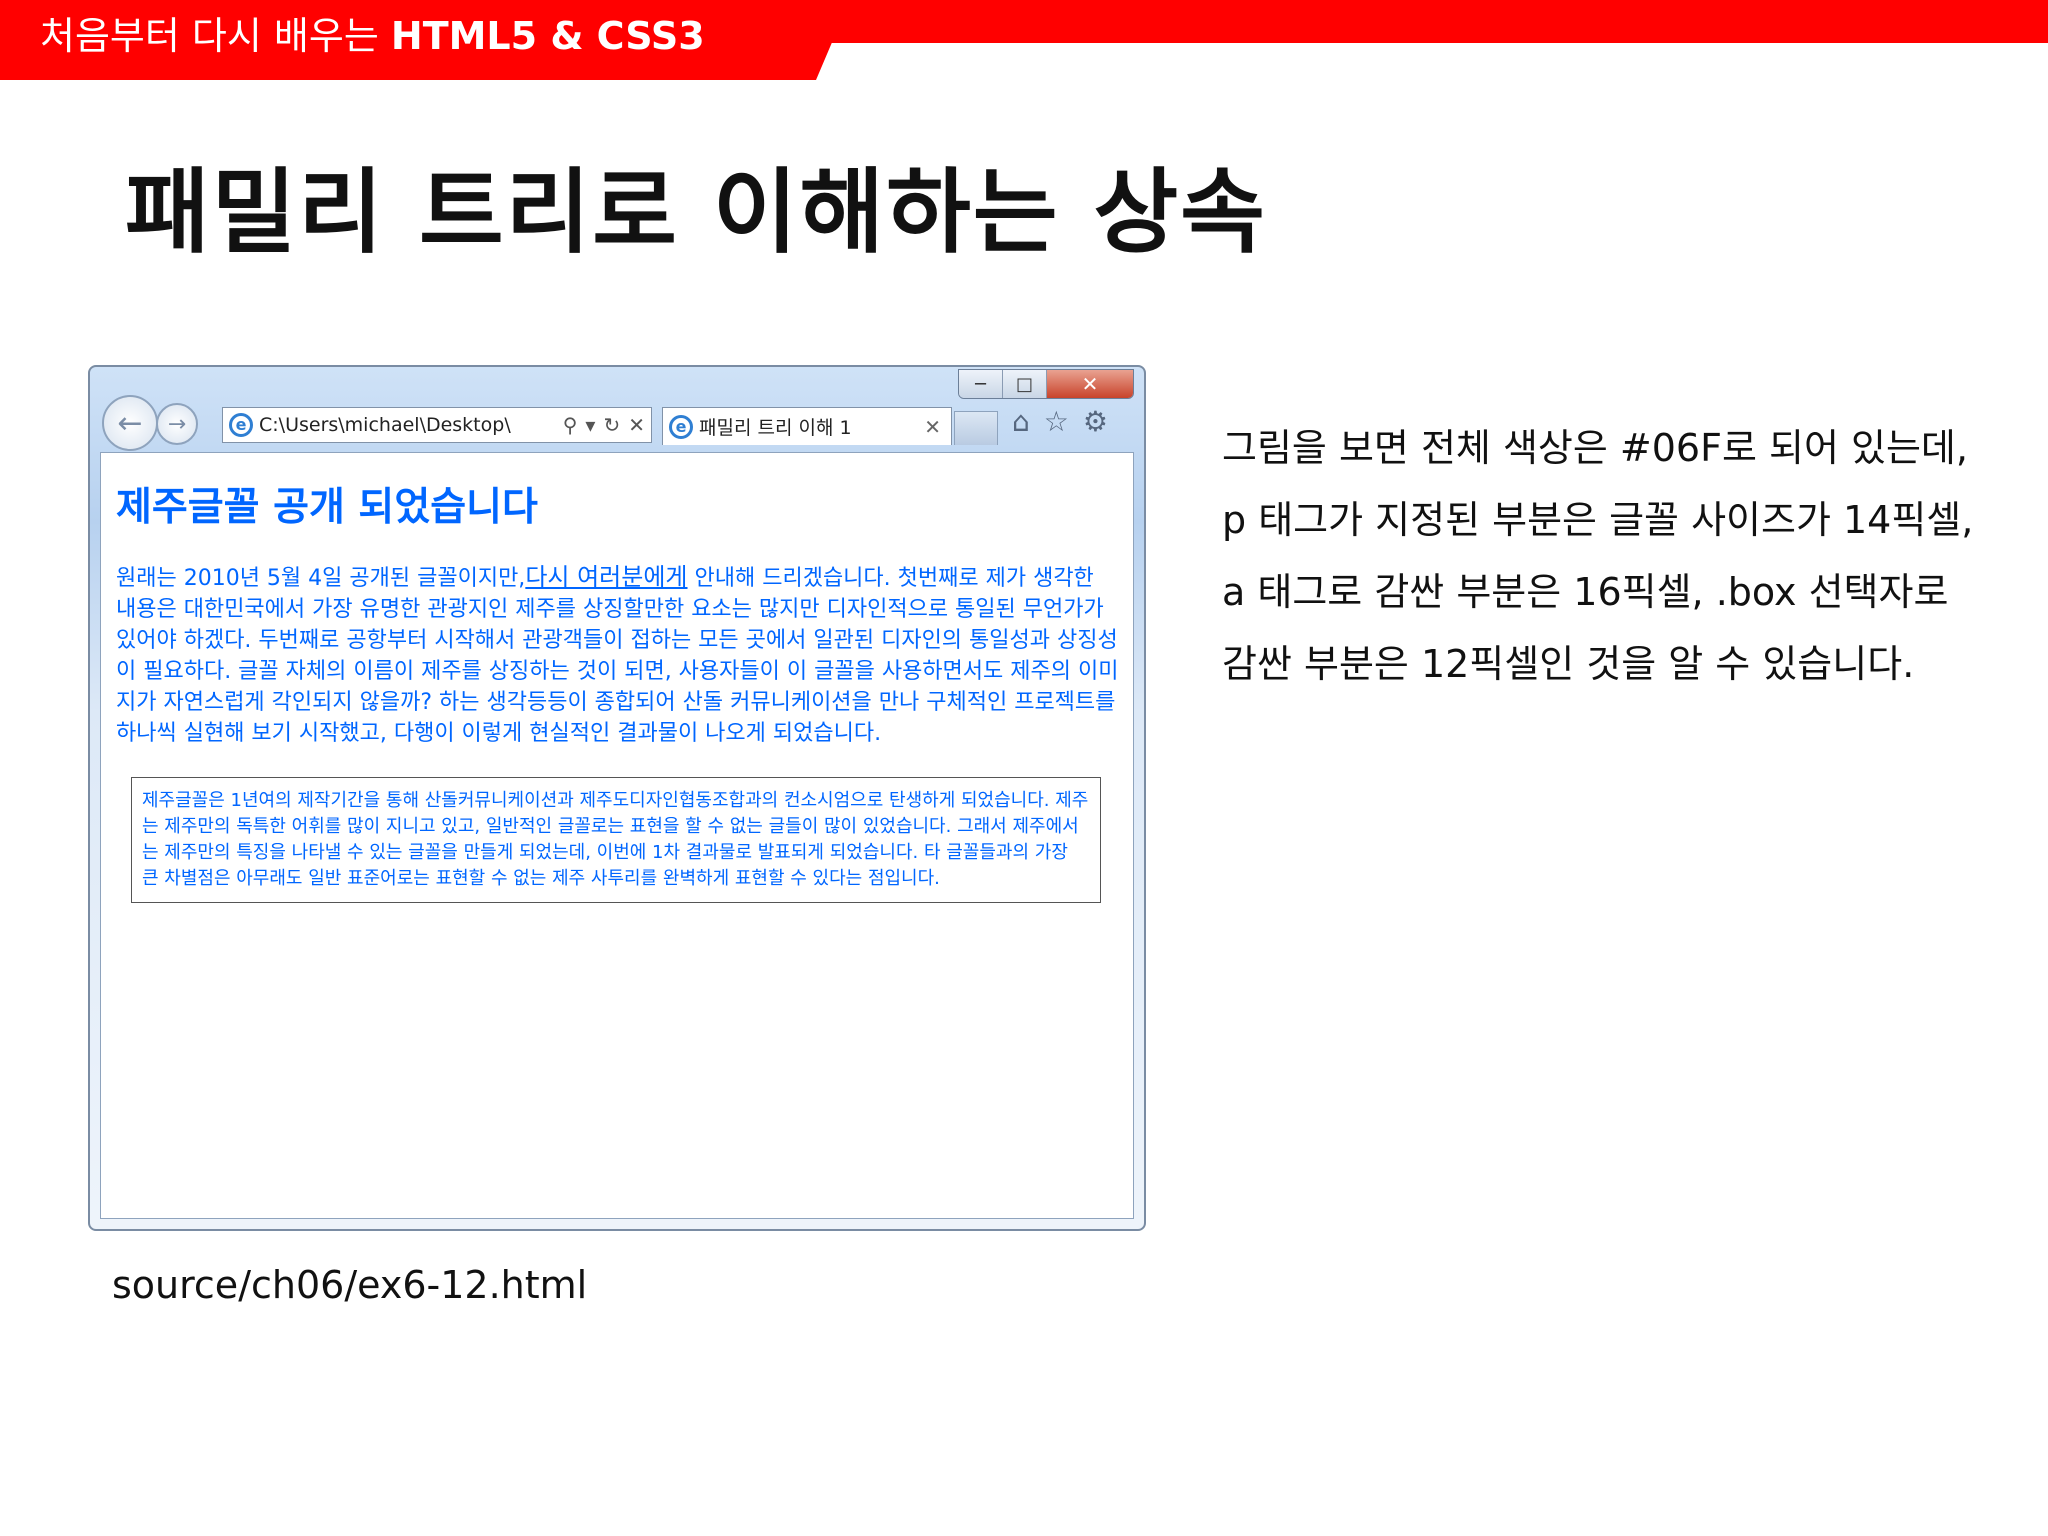  Describe the element at coordinates (1021, 421) in the screenshot. I see `home-icon: ⌂` at that location.